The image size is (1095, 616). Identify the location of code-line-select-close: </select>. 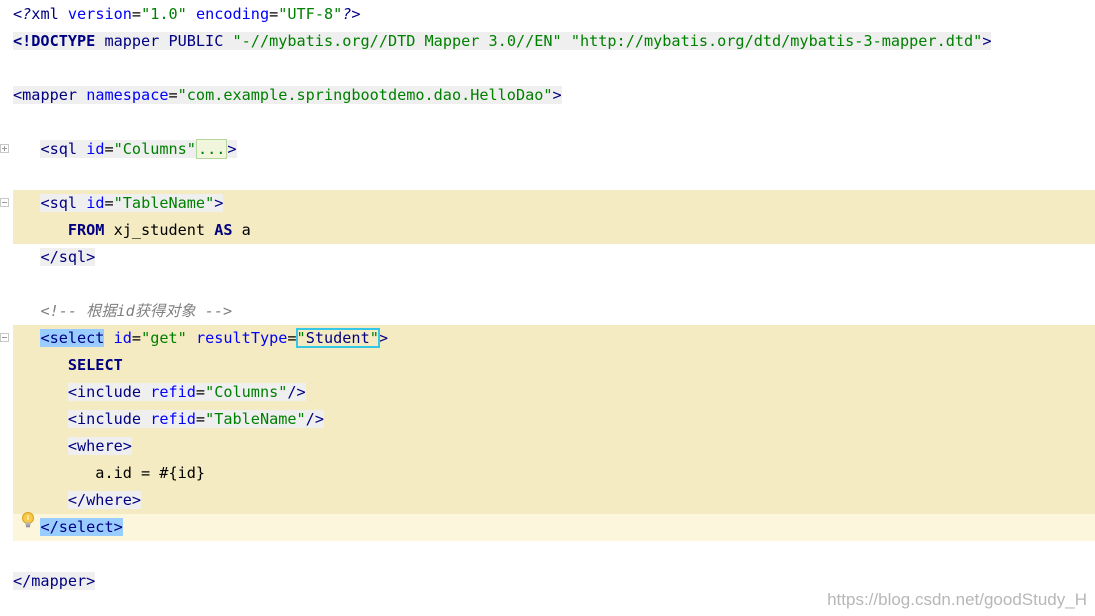
(554, 527).